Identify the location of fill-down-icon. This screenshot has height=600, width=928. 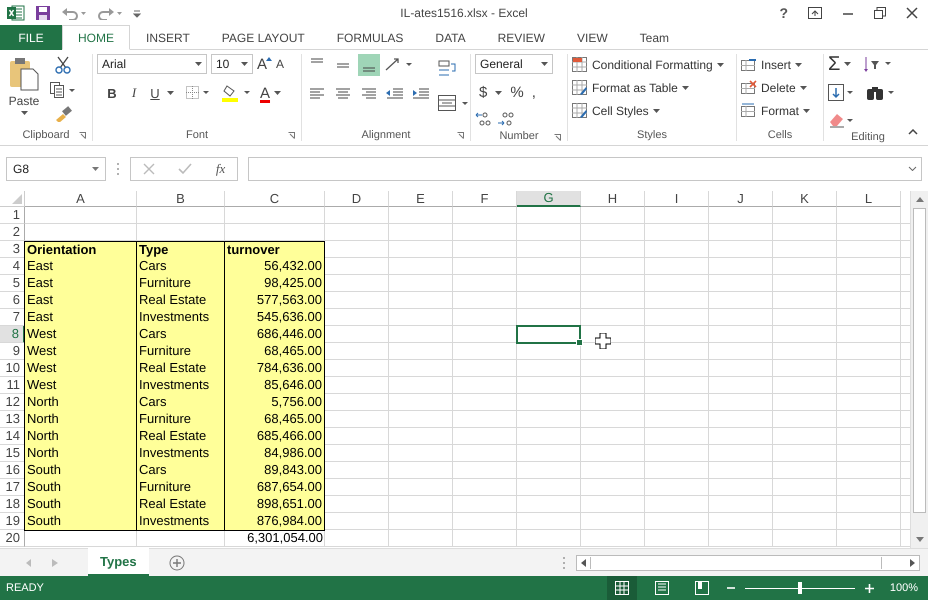
(841, 93).